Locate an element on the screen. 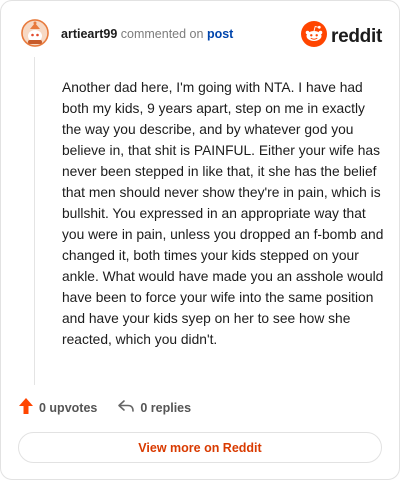  replies-button: 0 replies is located at coordinates (154, 407).